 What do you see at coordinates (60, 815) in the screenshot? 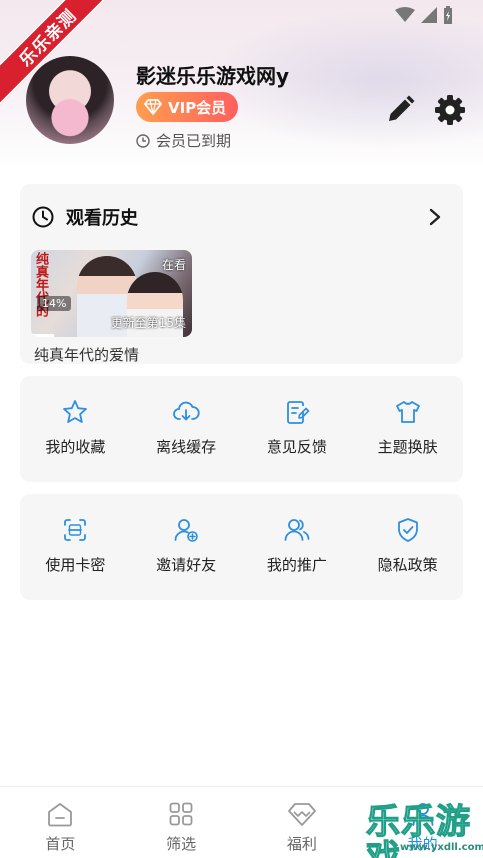
I see `home-icon` at bounding box center [60, 815].